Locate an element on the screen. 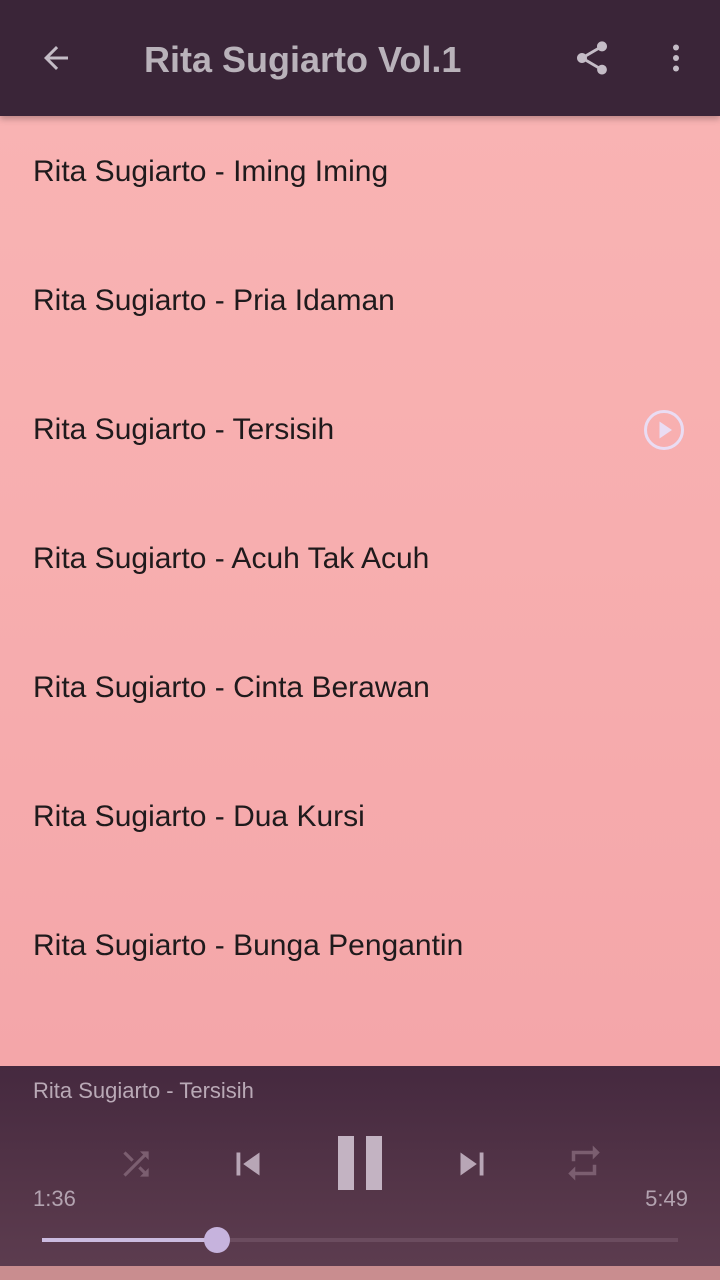  song-title: Rita Sugiarto - Cinta Berawan is located at coordinates (231, 687).